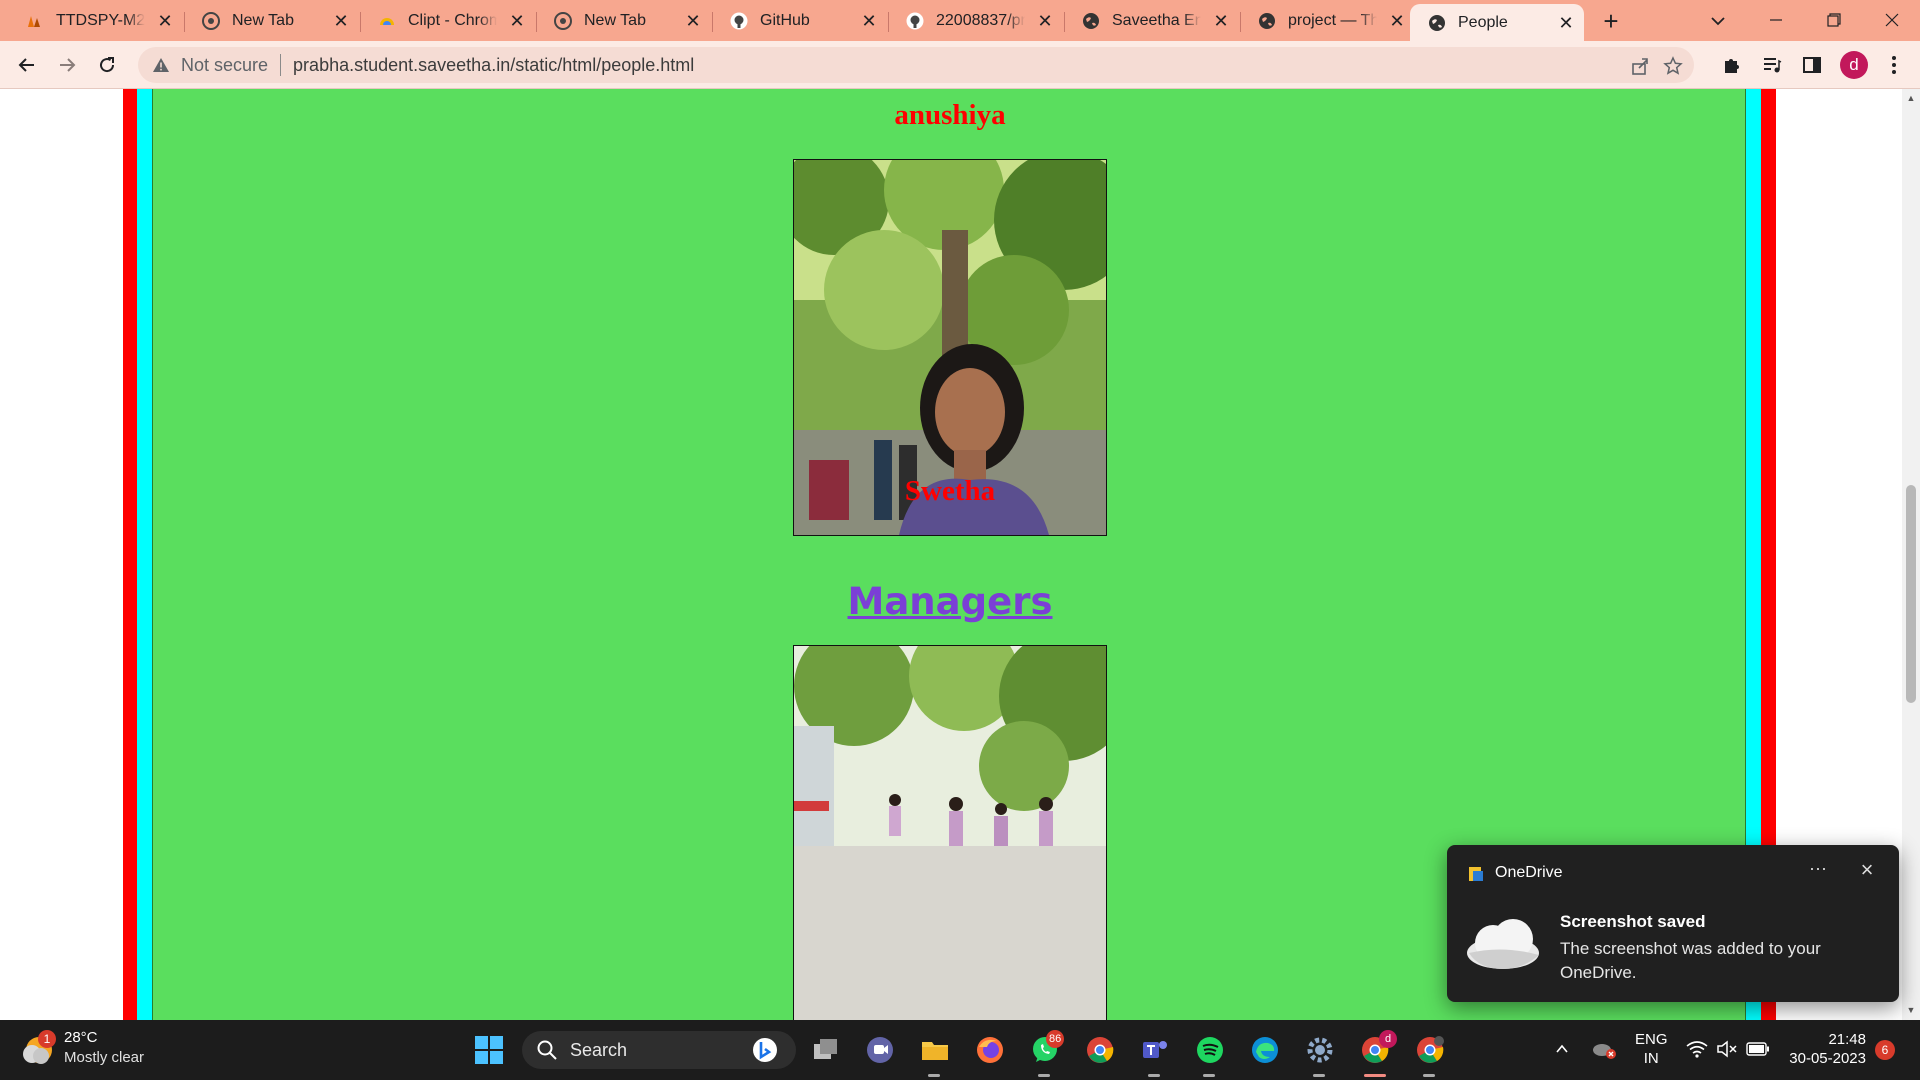  I want to click on show-hidden-icons-button, so click(1562, 1049).